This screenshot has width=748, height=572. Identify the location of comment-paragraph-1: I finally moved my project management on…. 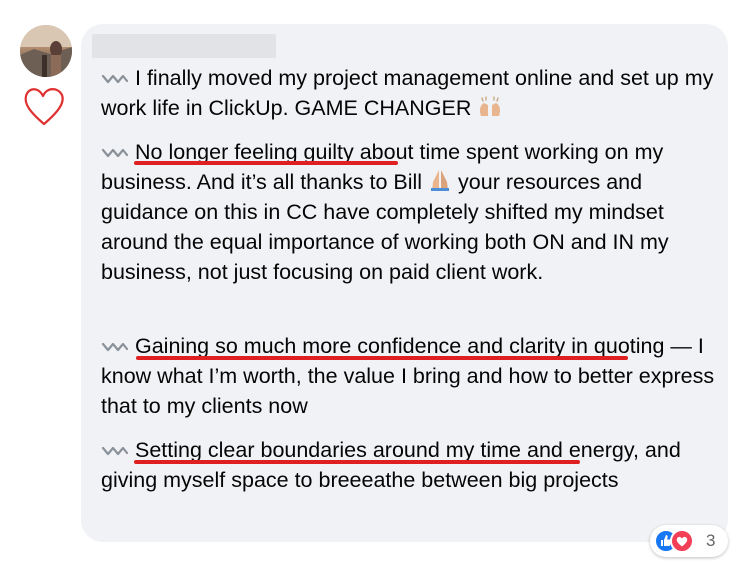
(411, 93).